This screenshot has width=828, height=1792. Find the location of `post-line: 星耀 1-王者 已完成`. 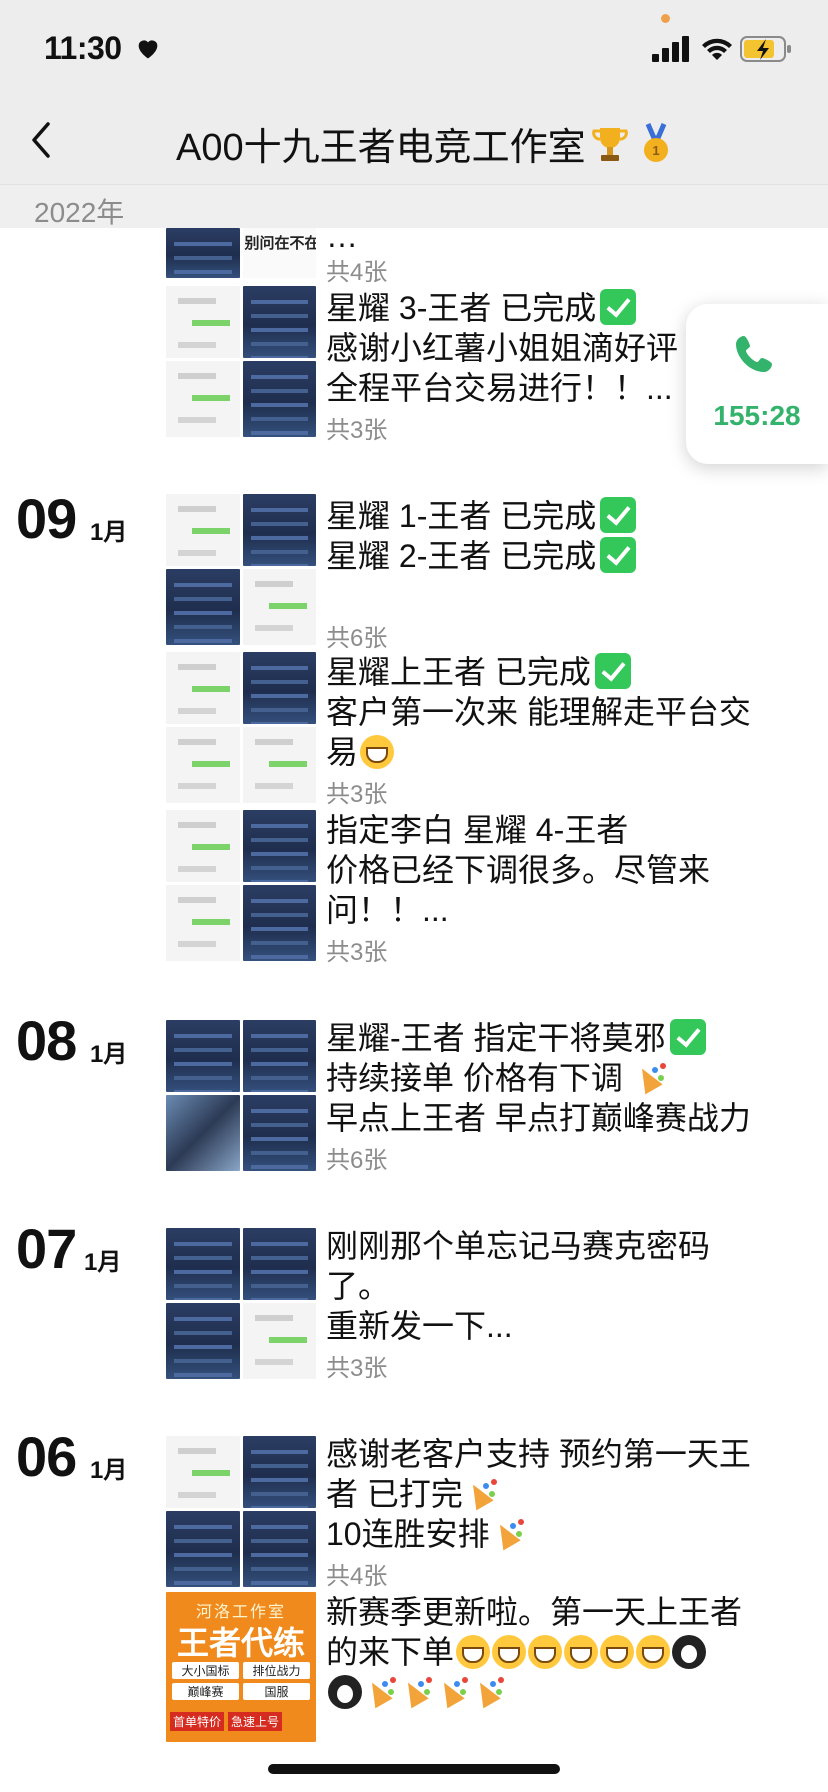

post-line: 星耀 1-王者 已完成 is located at coordinates (481, 516).